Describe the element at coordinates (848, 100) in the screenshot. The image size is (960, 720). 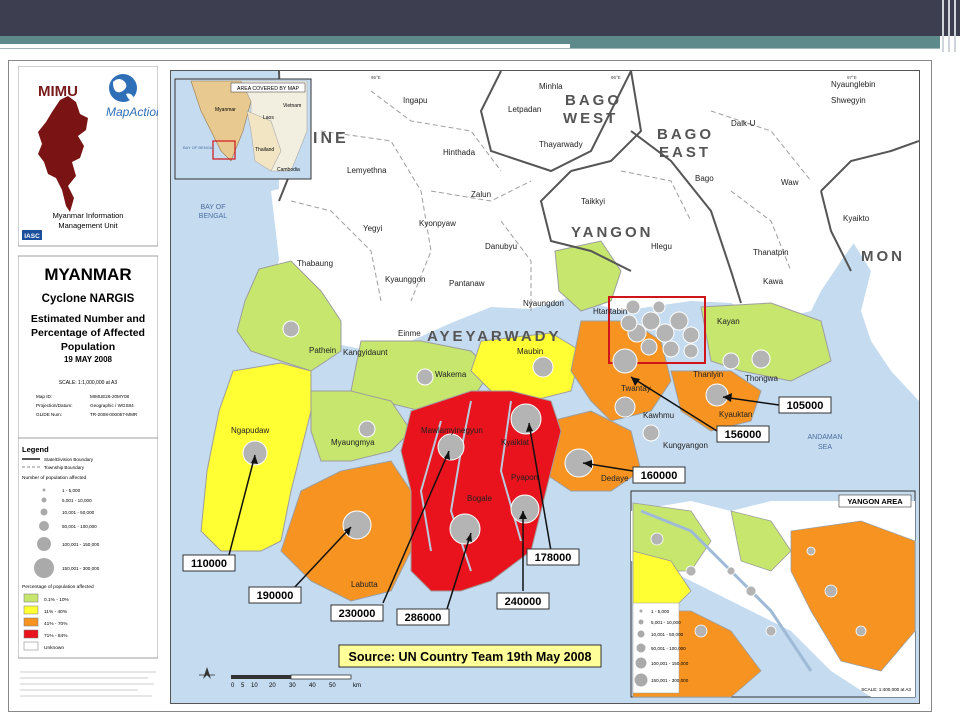
I see `label-shwegyin: Shwegyin` at that location.